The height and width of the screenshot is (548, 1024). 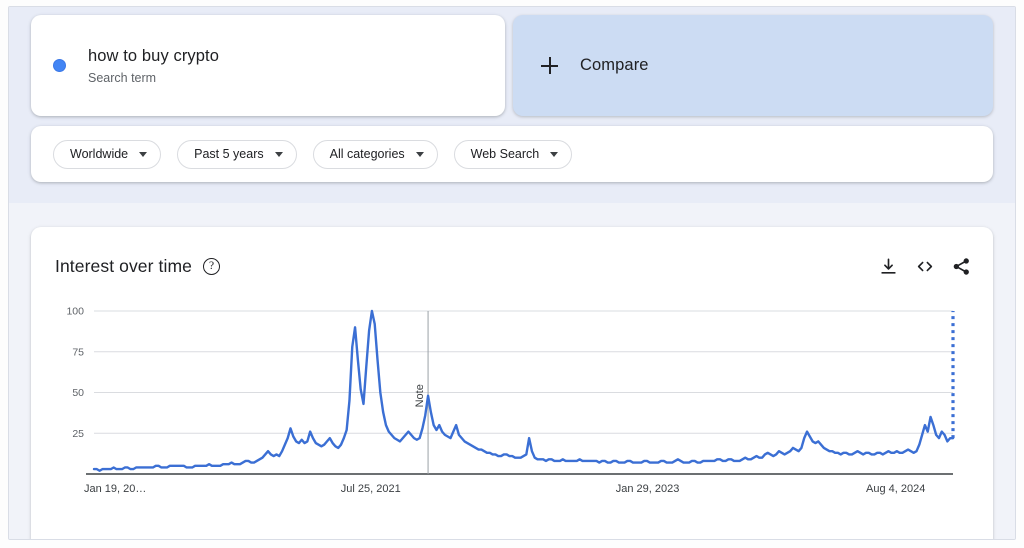 What do you see at coordinates (367, 154) in the screenshot?
I see `filter-category-label: All categories` at bounding box center [367, 154].